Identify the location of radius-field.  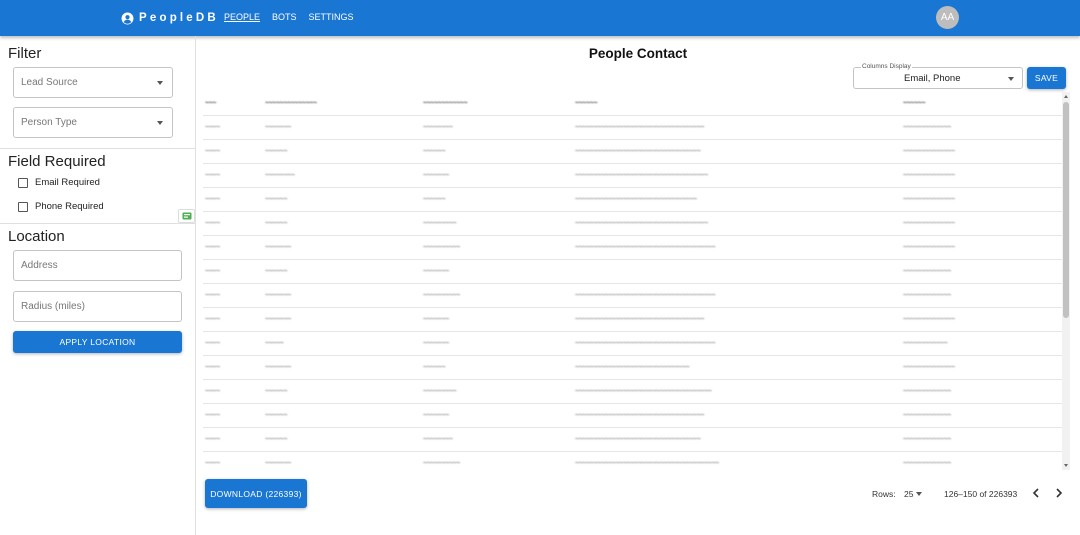
(97, 306).